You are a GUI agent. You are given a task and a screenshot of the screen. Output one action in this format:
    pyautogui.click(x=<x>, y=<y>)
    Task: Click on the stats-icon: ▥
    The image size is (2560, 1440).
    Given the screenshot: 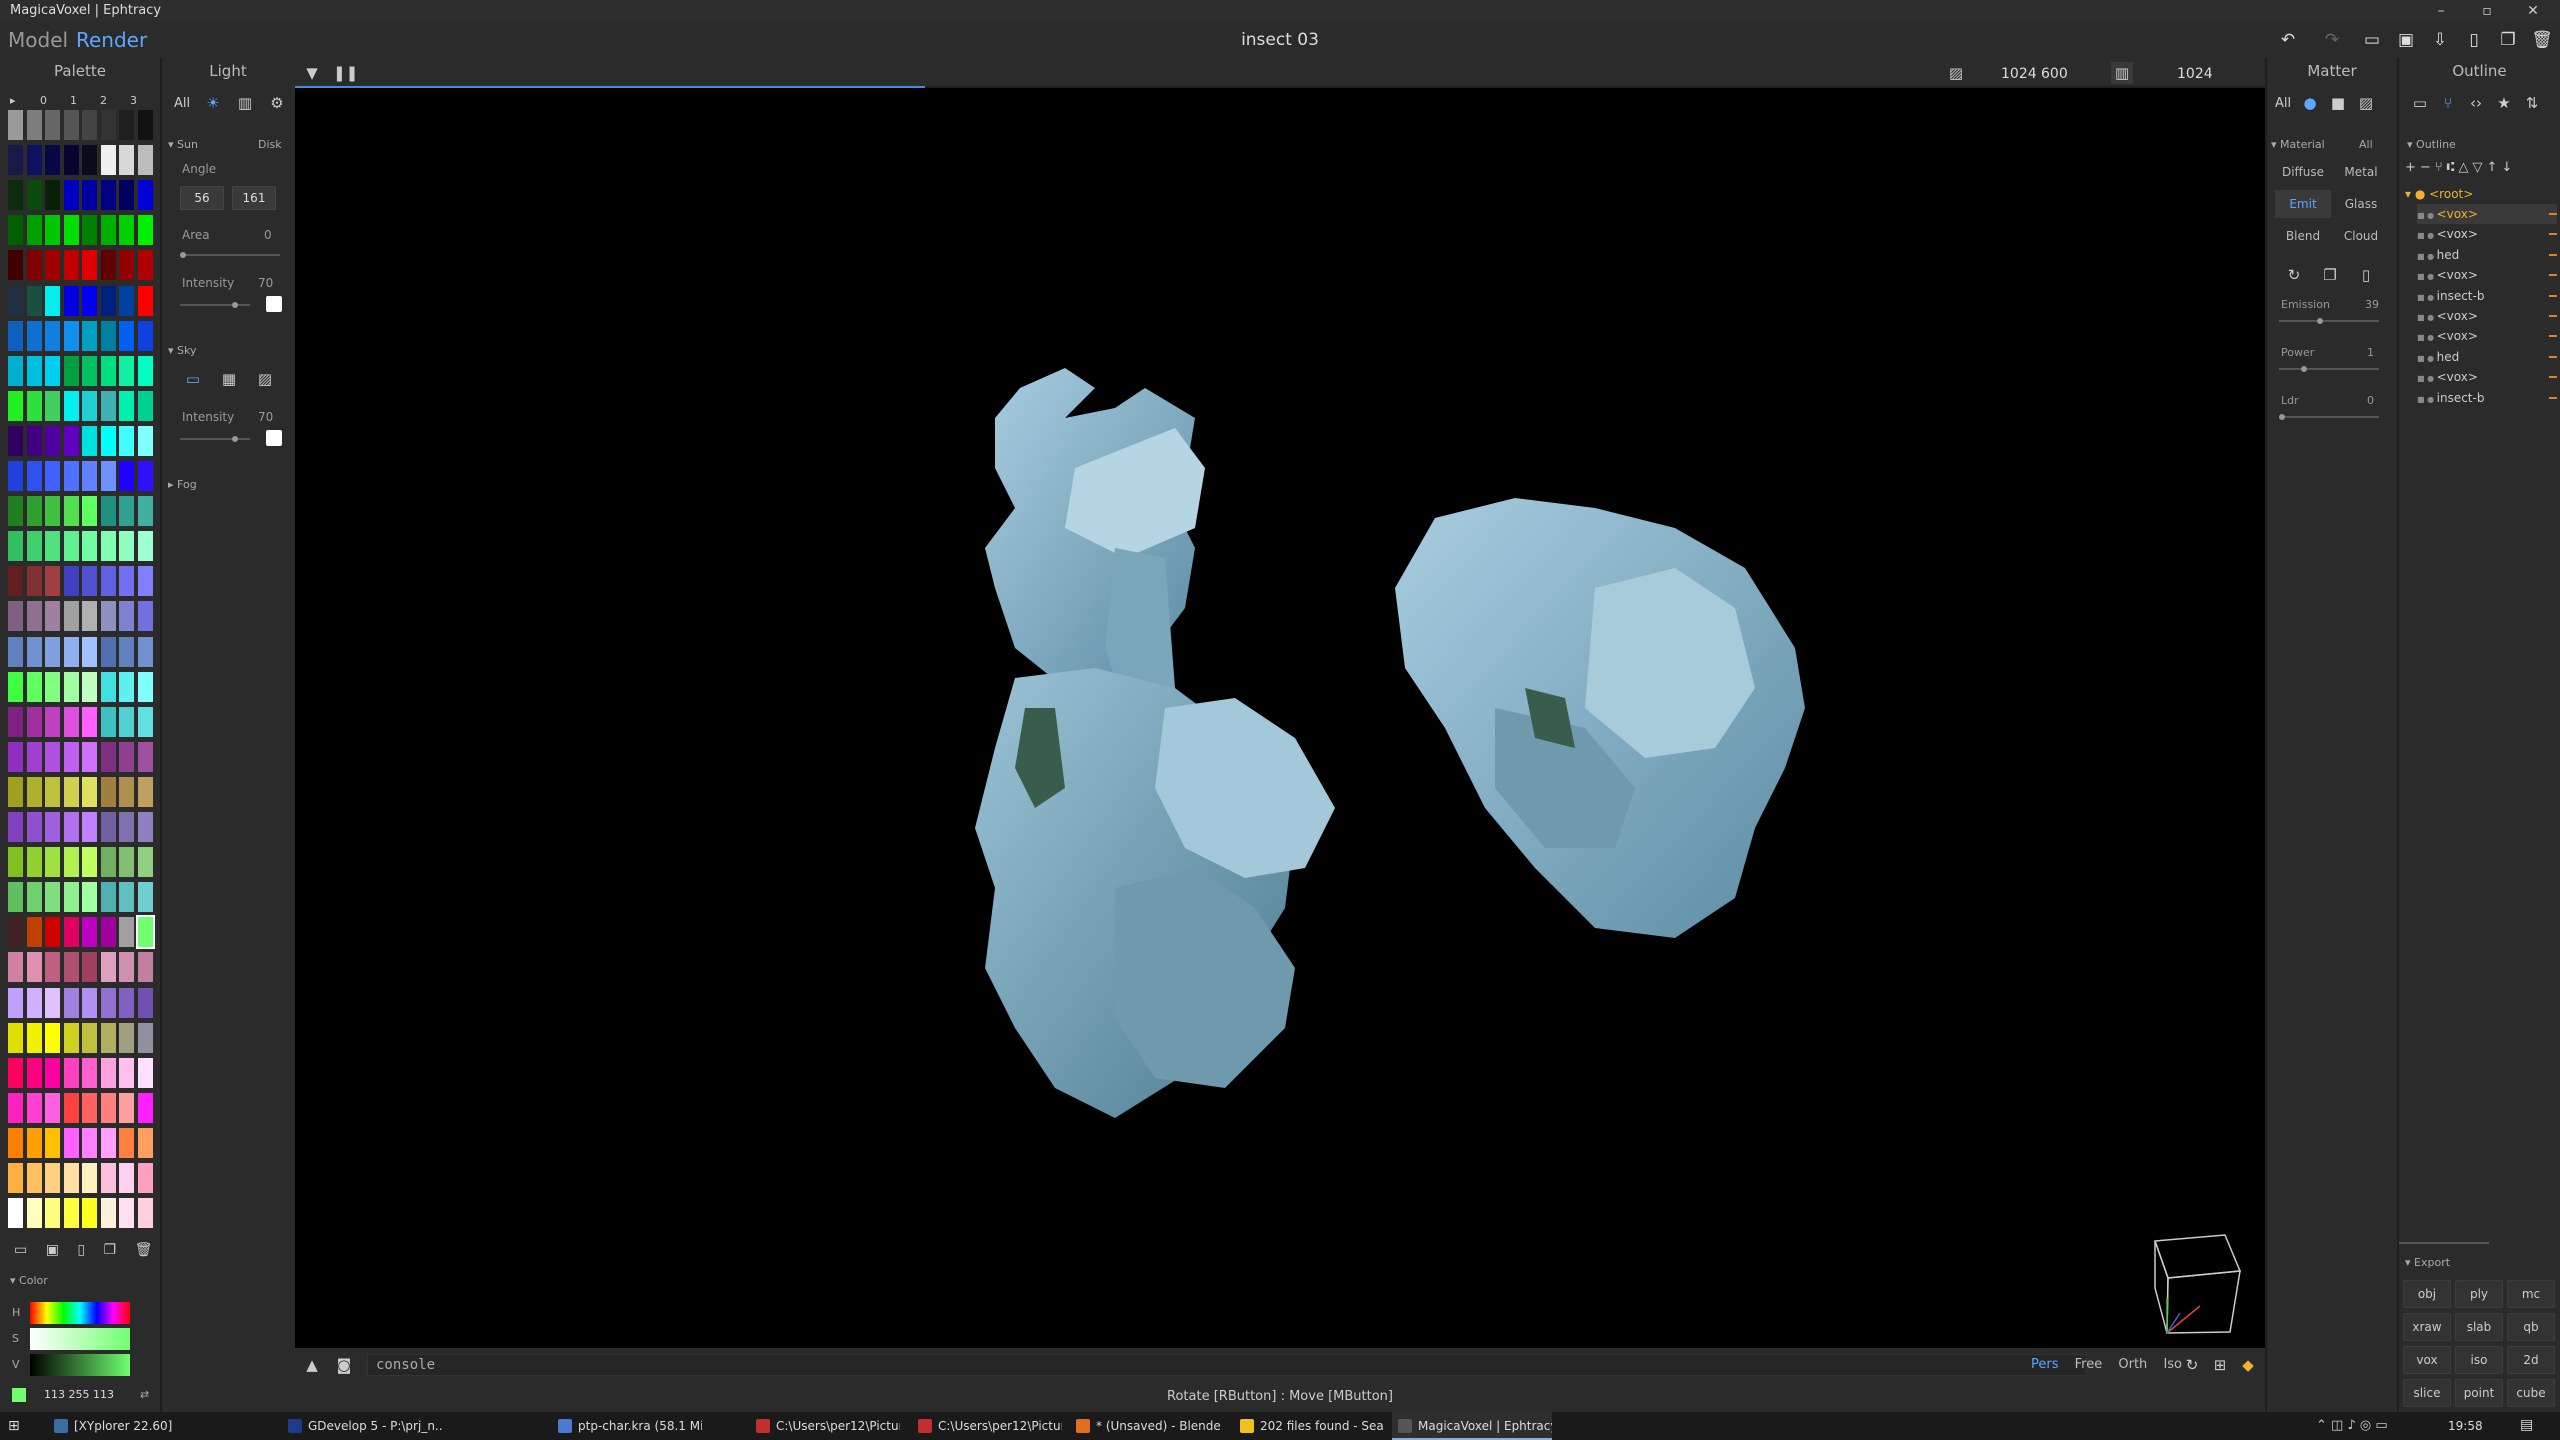 What is the action you would take?
    pyautogui.click(x=2122, y=73)
    